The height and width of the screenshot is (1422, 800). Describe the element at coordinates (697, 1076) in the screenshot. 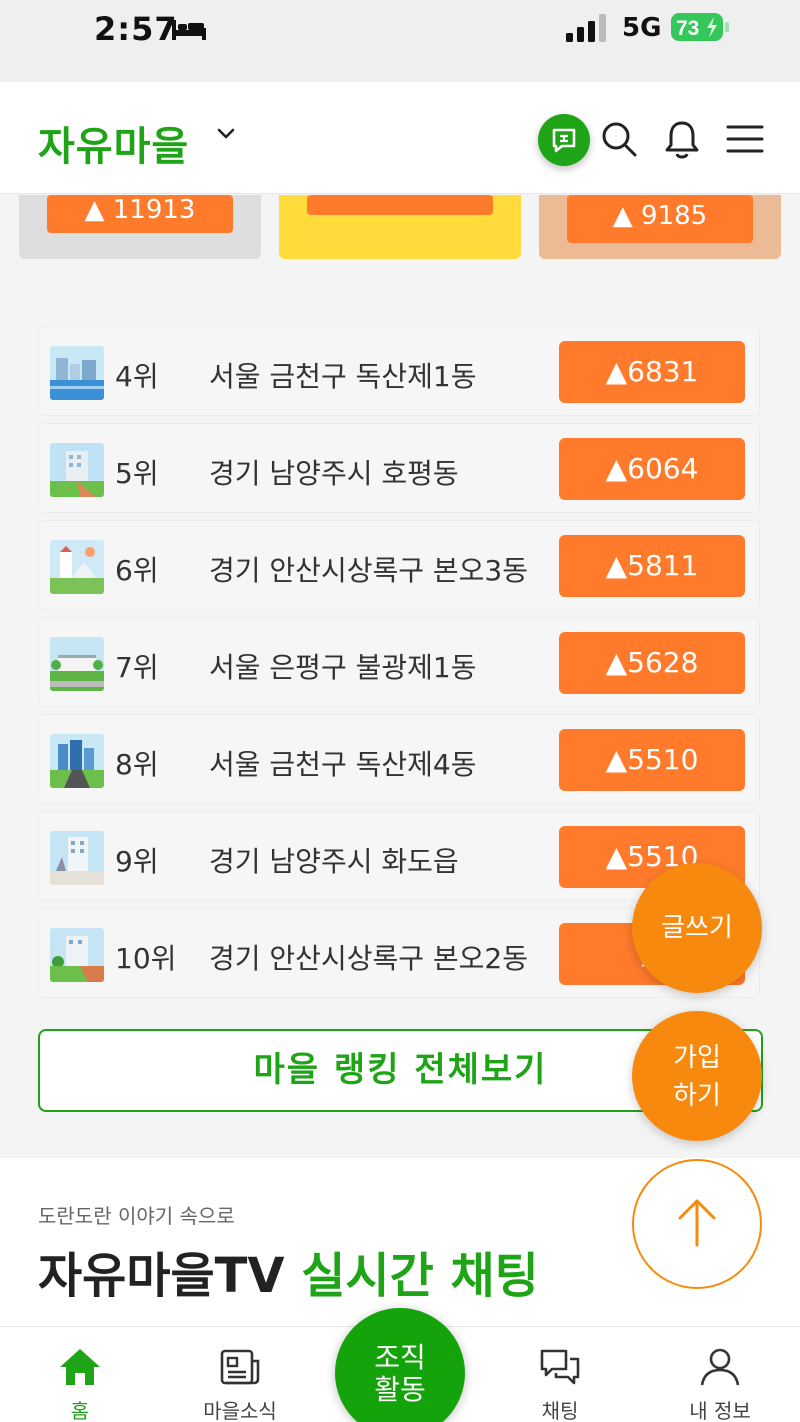

I see `join-button: 가입 하기` at that location.